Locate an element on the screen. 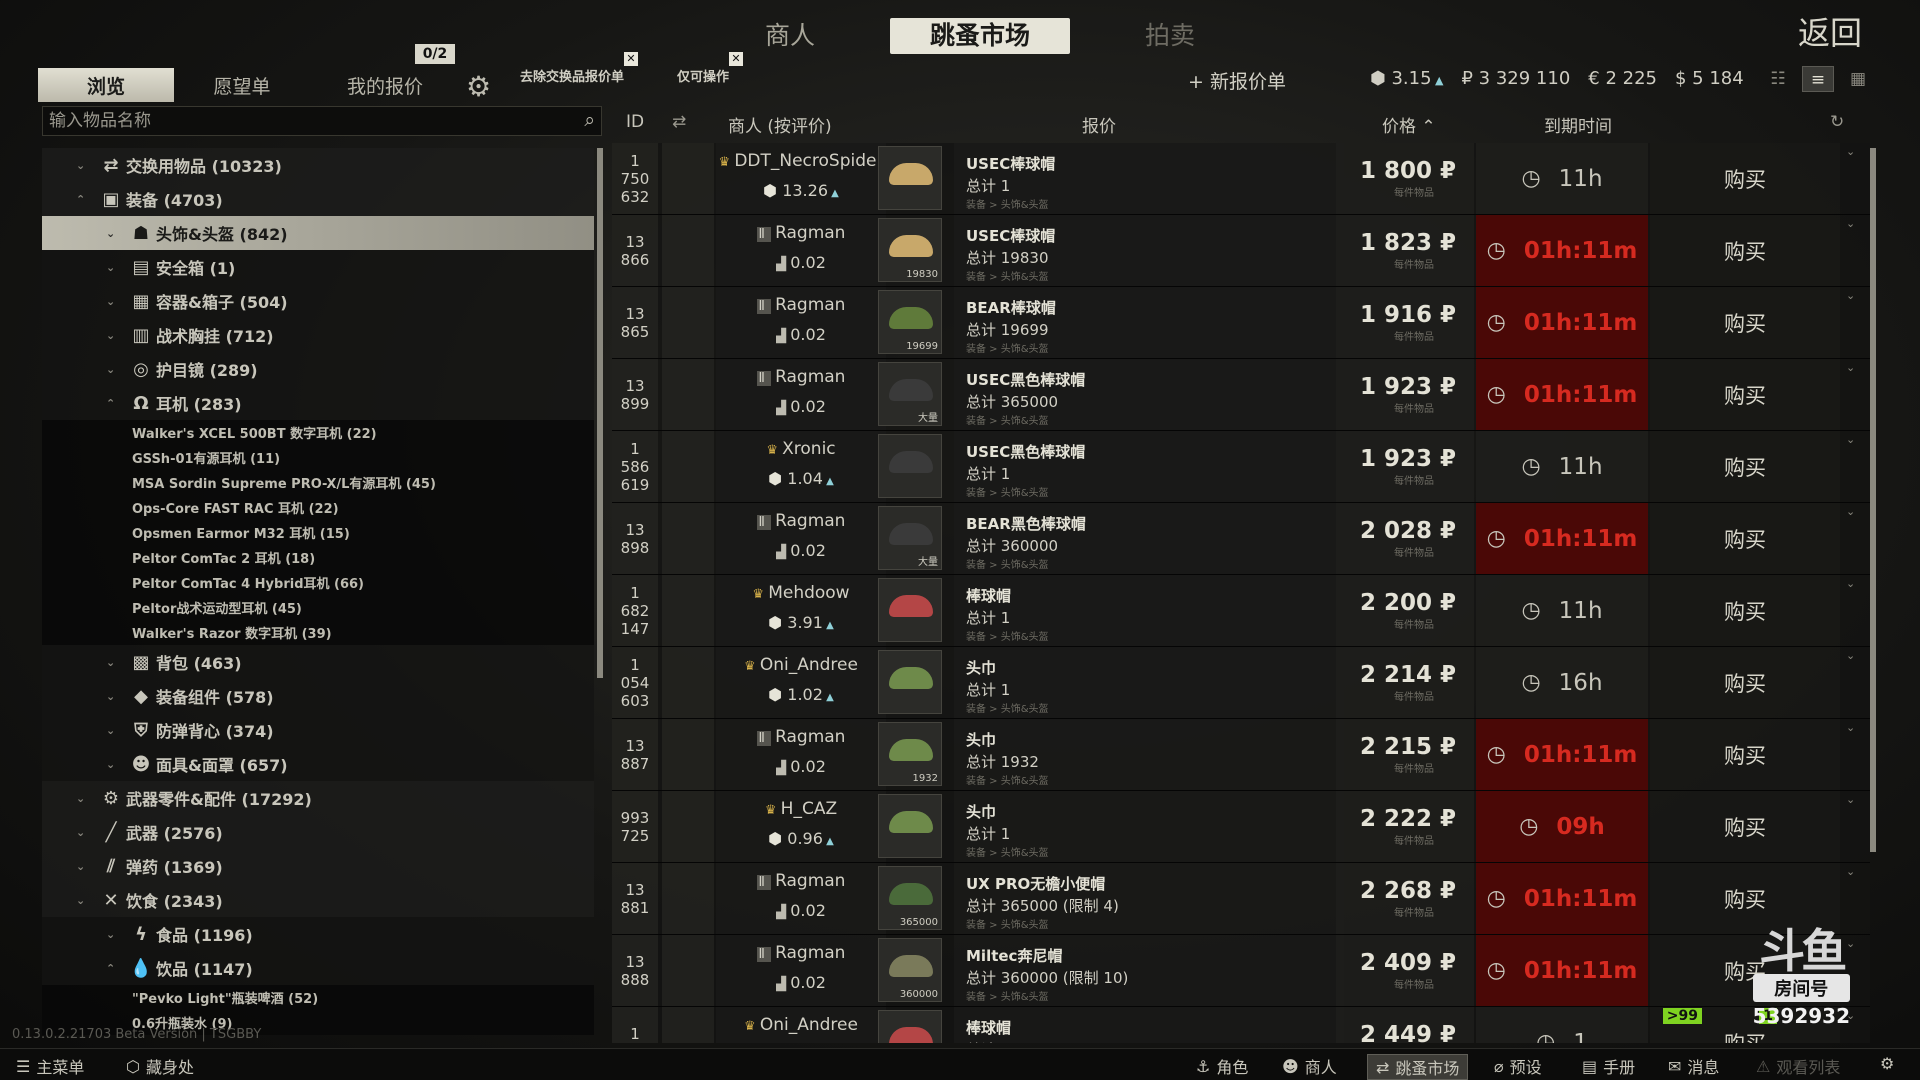 Image resolution: width=1920 pixels, height=1080 pixels. merchant-cell: Oni_Andree is located at coordinates (801, 1025).